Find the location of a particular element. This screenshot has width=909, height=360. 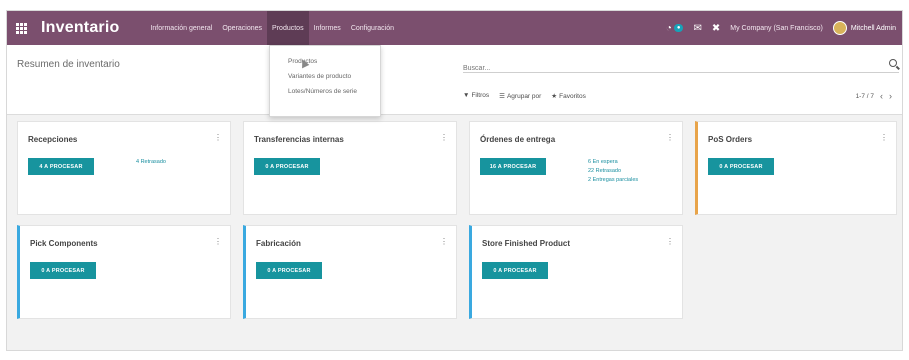

link-entregas-parciales: 2 Entregas parciales is located at coordinates (613, 180).